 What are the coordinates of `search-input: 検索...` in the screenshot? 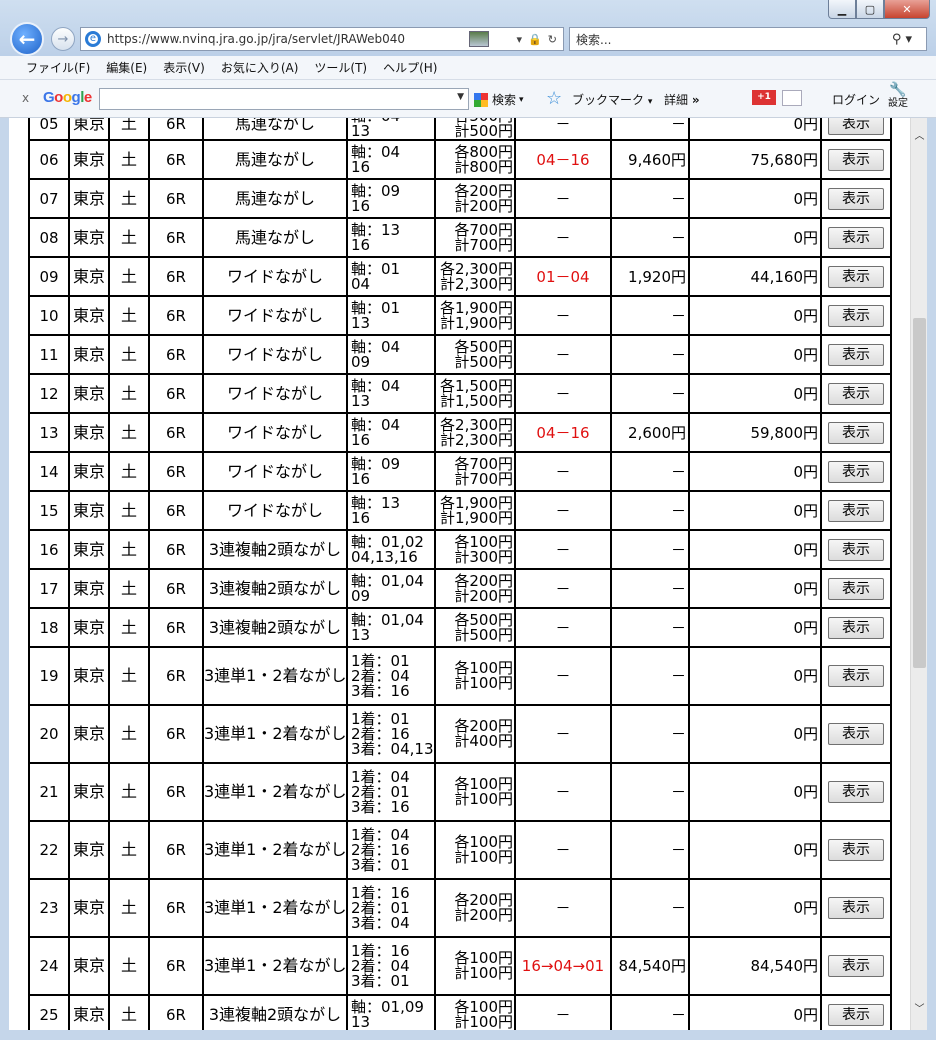 It's located at (734, 39).